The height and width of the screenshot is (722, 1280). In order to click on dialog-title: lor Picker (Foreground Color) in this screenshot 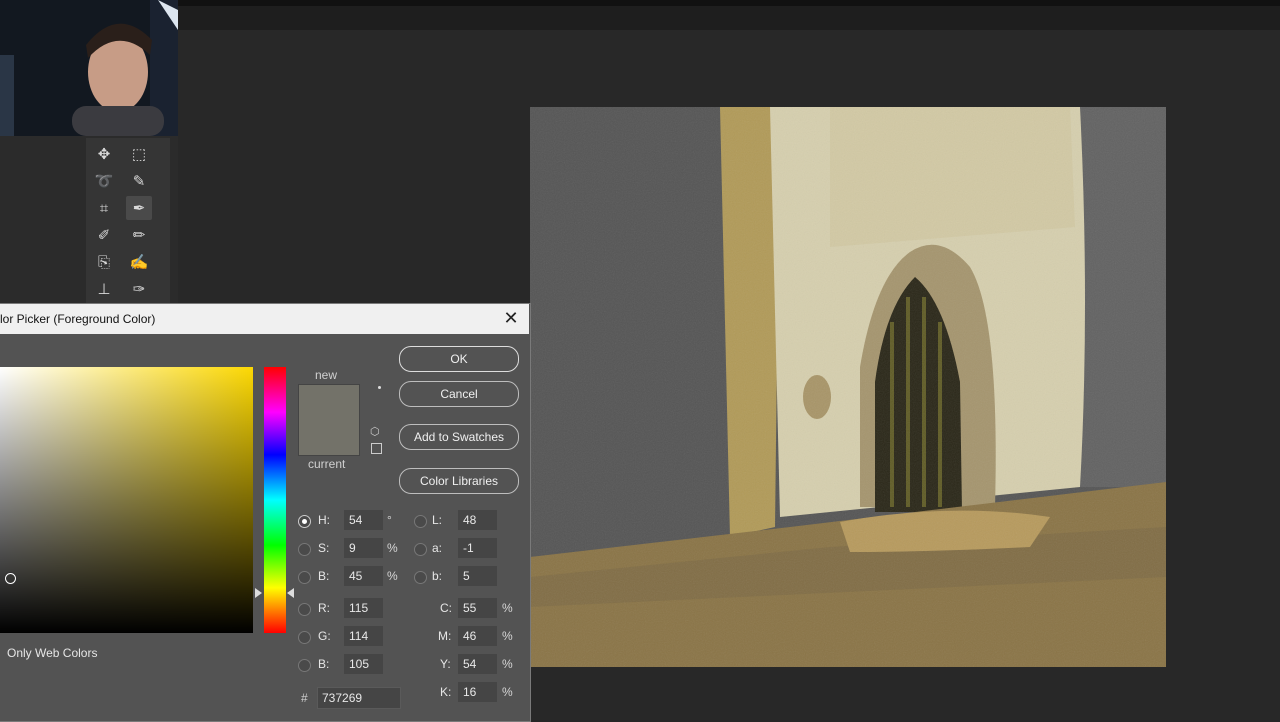, I will do `click(78, 319)`.